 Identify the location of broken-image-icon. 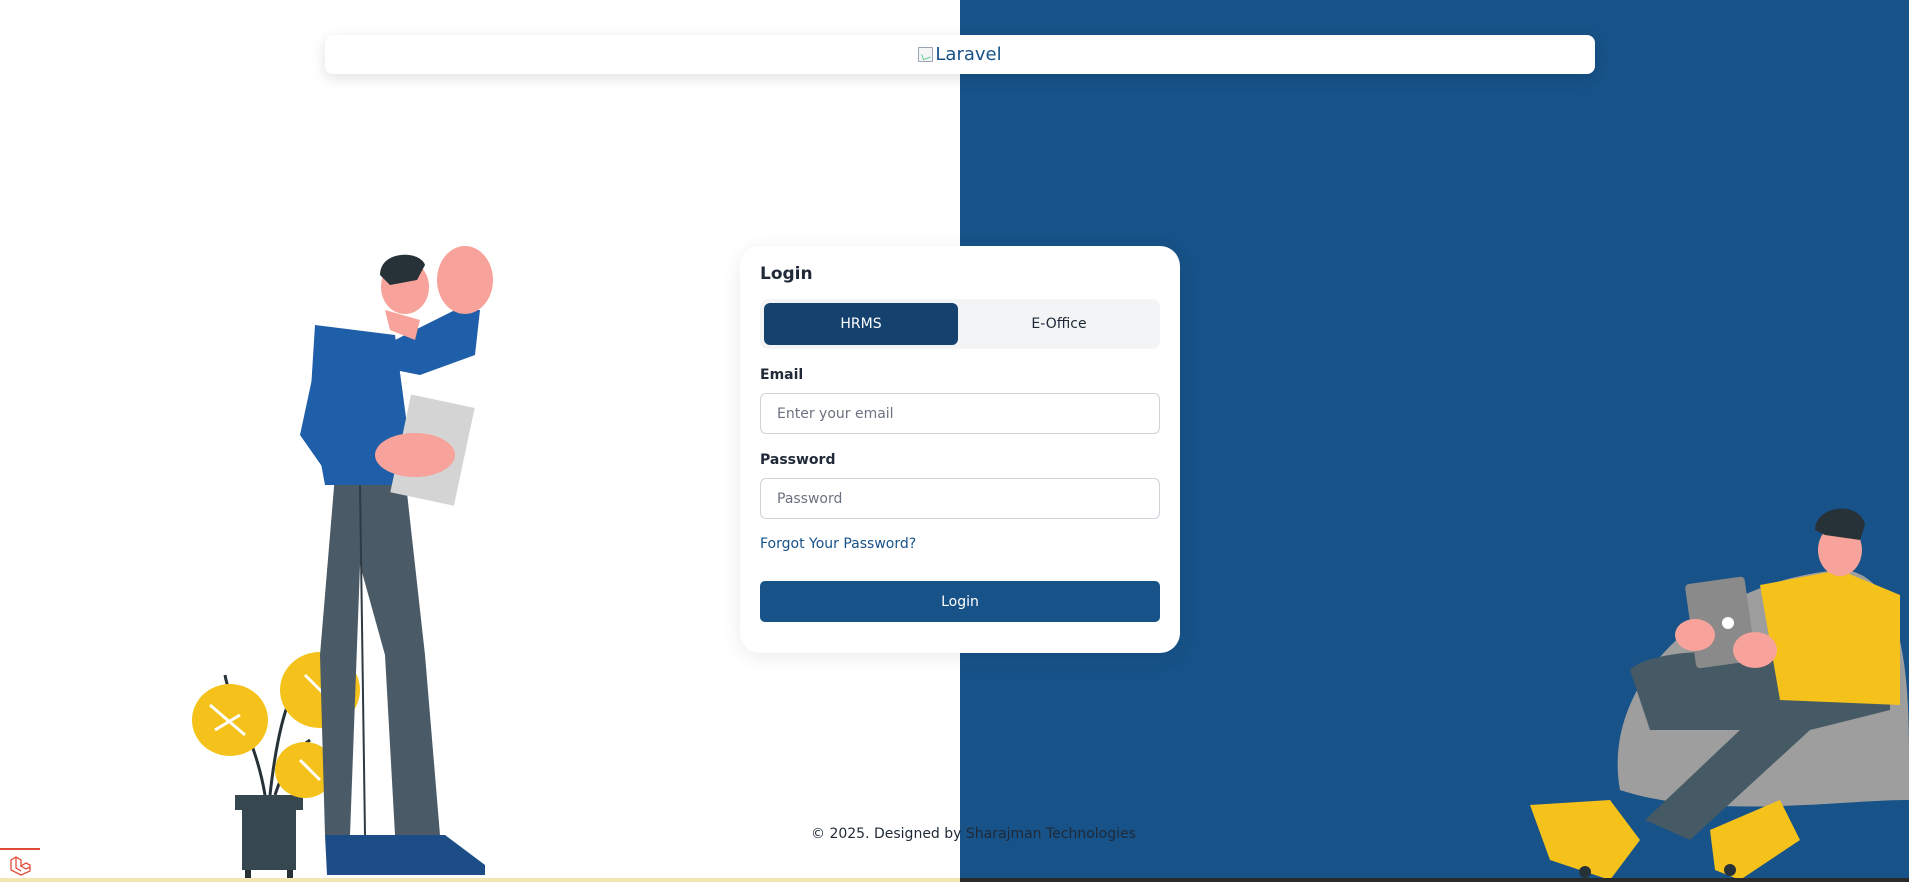
(926, 54).